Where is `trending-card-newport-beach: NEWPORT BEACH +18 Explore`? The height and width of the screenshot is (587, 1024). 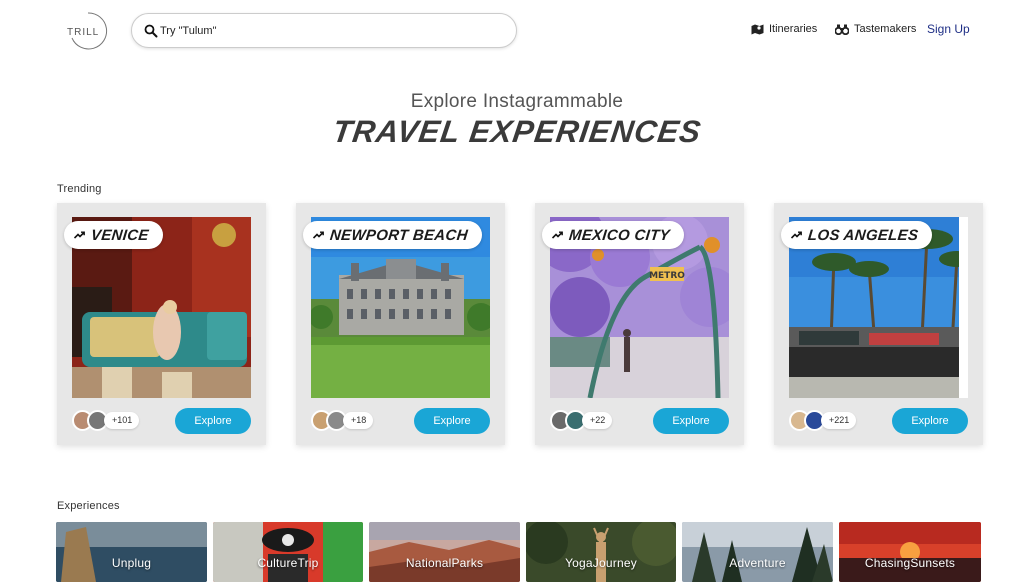 trending-card-newport-beach: NEWPORT BEACH +18 Explore is located at coordinates (400, 324).